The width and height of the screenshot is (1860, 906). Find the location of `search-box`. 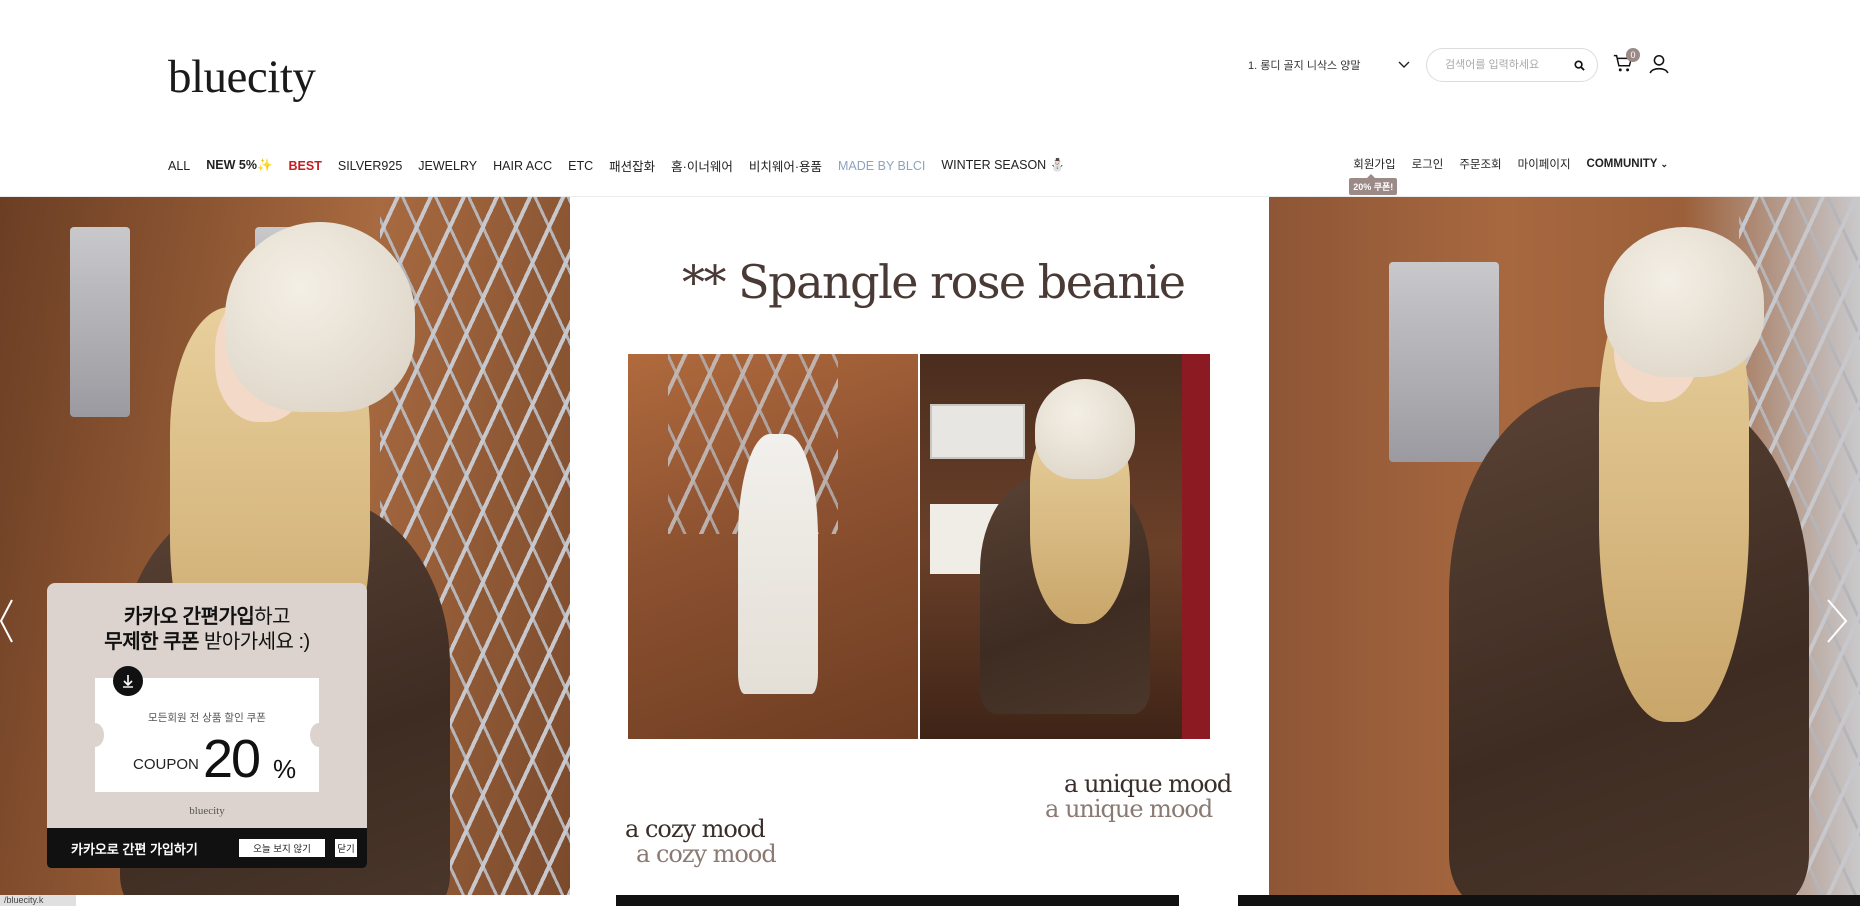

search-box is located at coordinates (1512, 65).